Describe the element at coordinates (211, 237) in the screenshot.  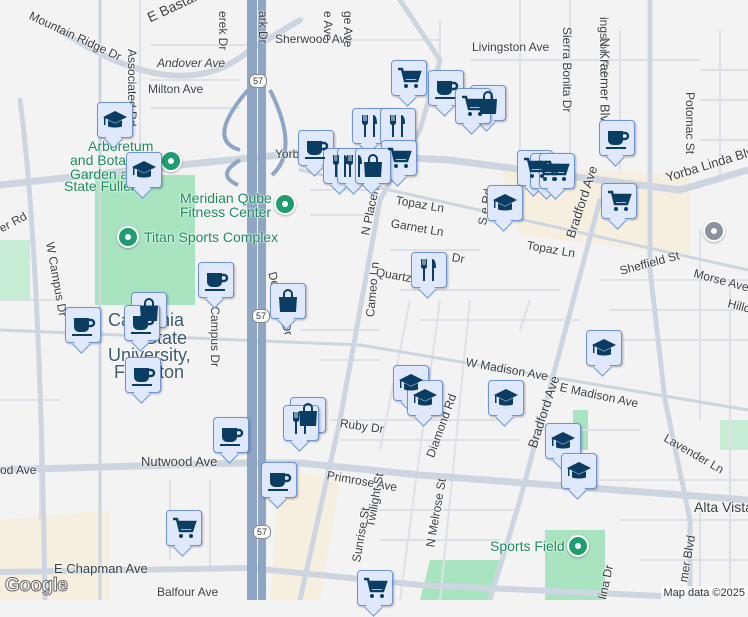
I see `poi-label-titan: Titan Sports Complex` at that location.